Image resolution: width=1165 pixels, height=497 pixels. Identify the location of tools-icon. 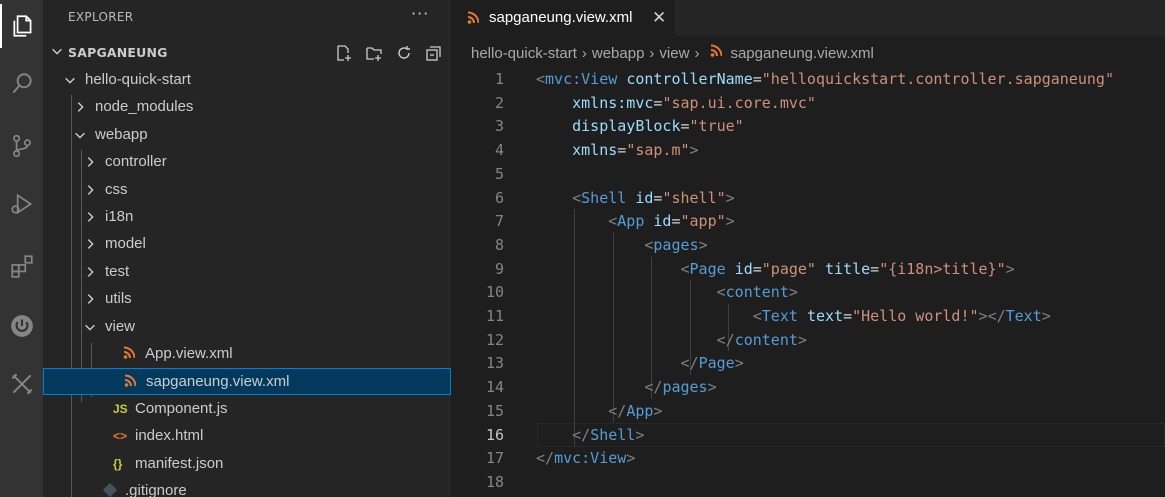
(21, 384).